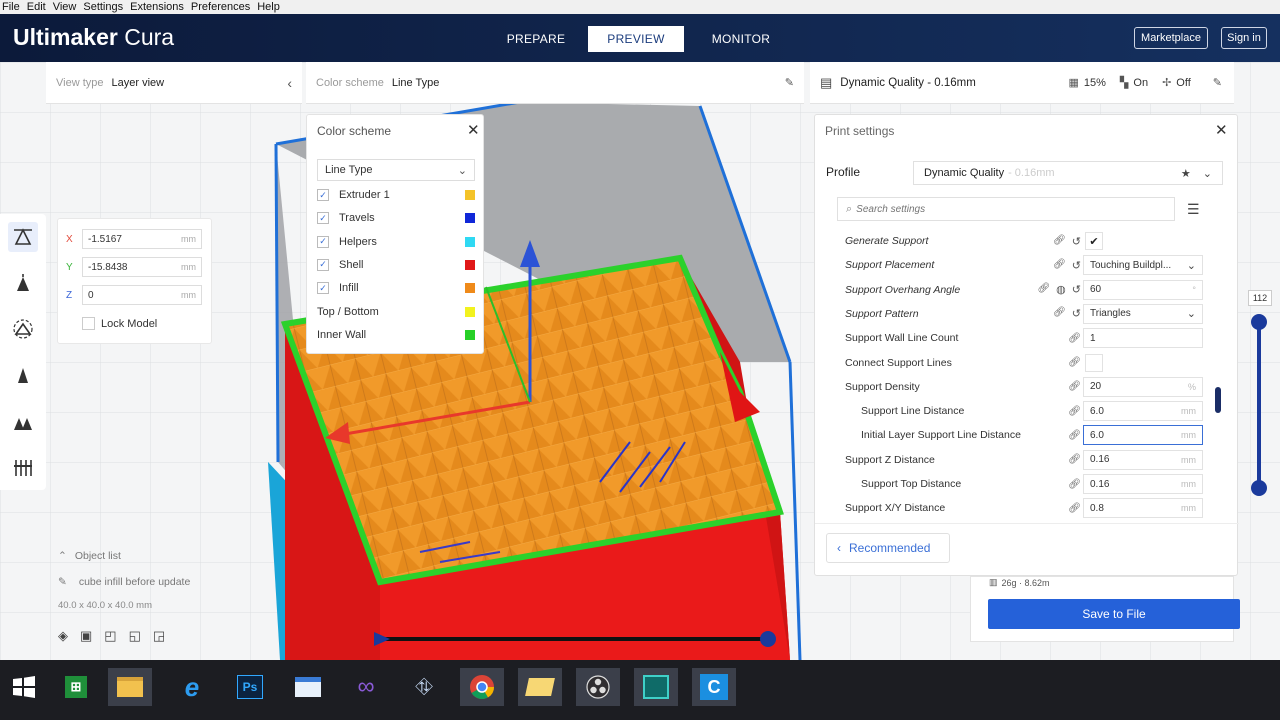 The width and height of the screenshot is (1280, 720). I want to click on signin-button: Sign in, so click(1244, 38).